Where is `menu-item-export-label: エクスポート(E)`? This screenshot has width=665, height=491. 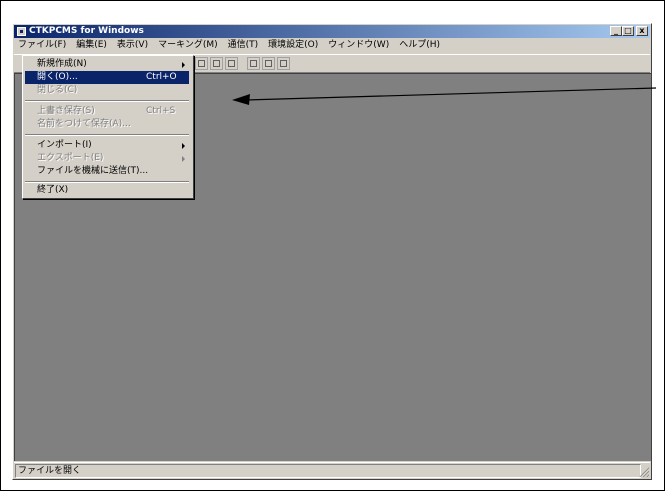
menu-item-export-label: エクスポート(E) is located at coordinates (70, 158).